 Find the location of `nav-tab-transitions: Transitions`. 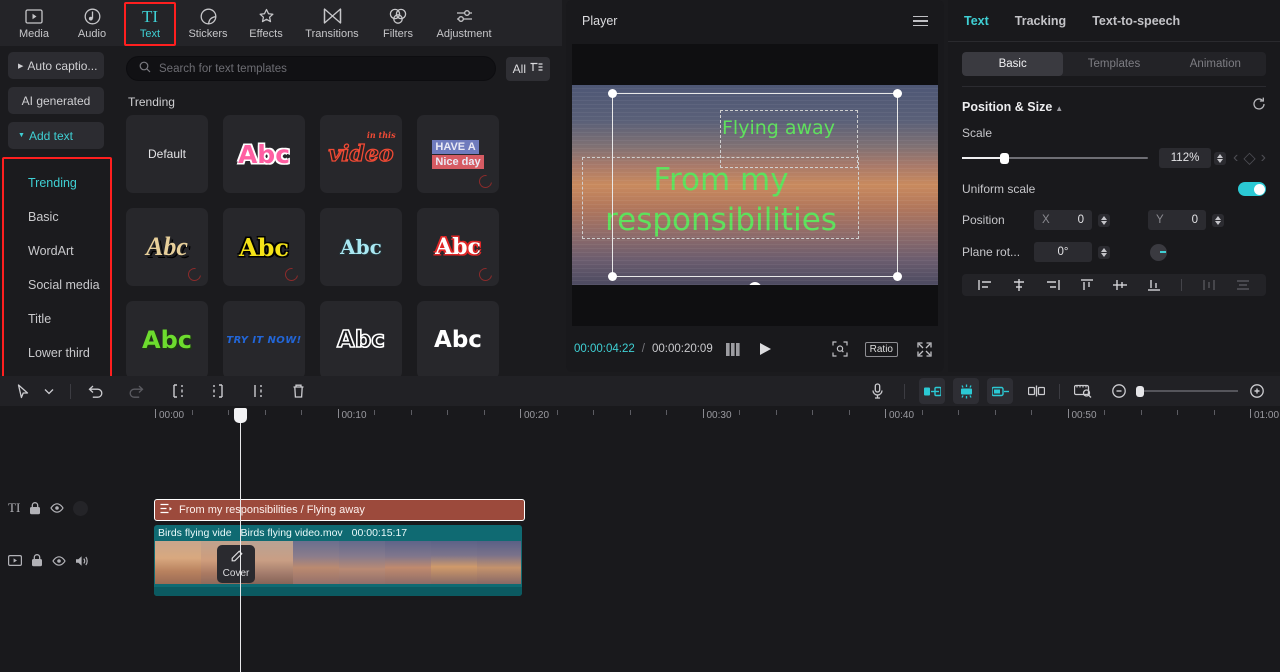

nav-tab-transitions: Transitions is located at coordinates (332, 23).